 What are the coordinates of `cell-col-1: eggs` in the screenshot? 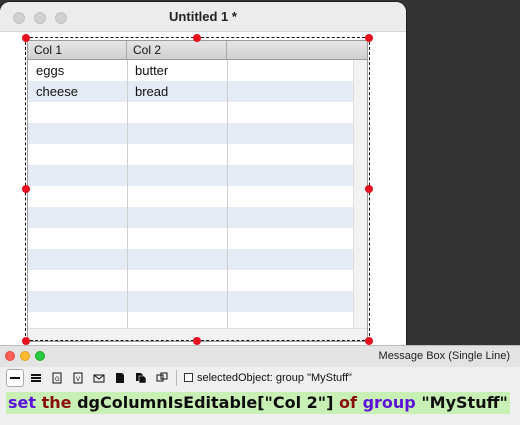 It's located at (77, 70).